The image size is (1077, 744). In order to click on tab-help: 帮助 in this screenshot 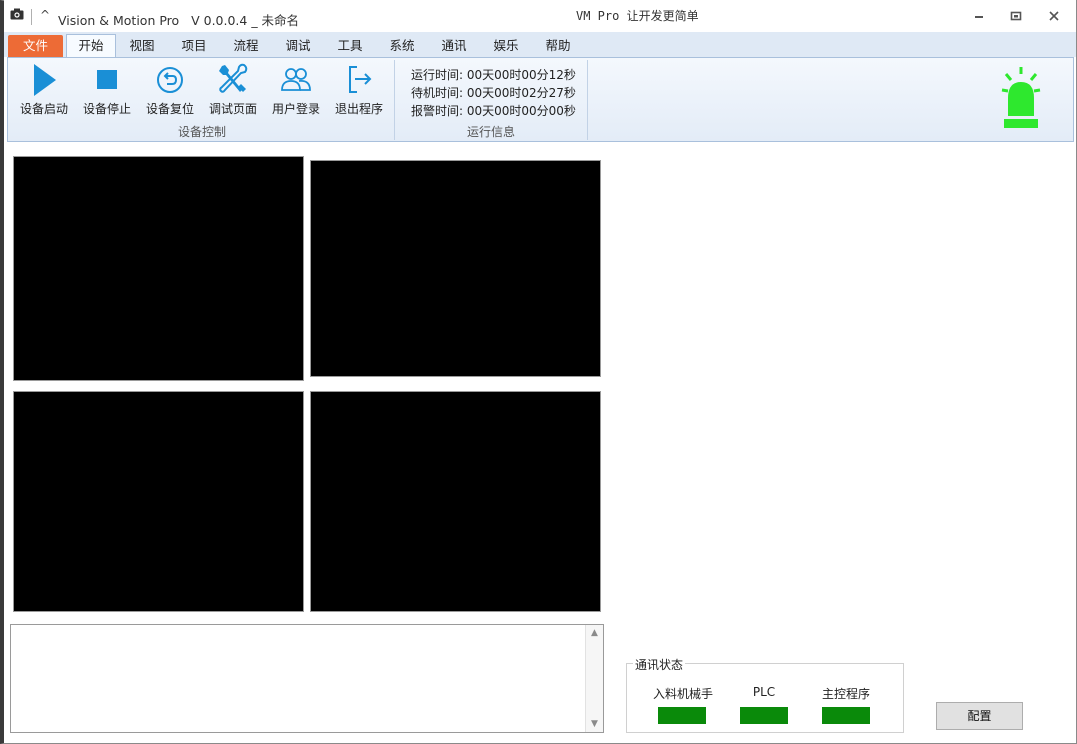, I will do `click(558, 46)`.